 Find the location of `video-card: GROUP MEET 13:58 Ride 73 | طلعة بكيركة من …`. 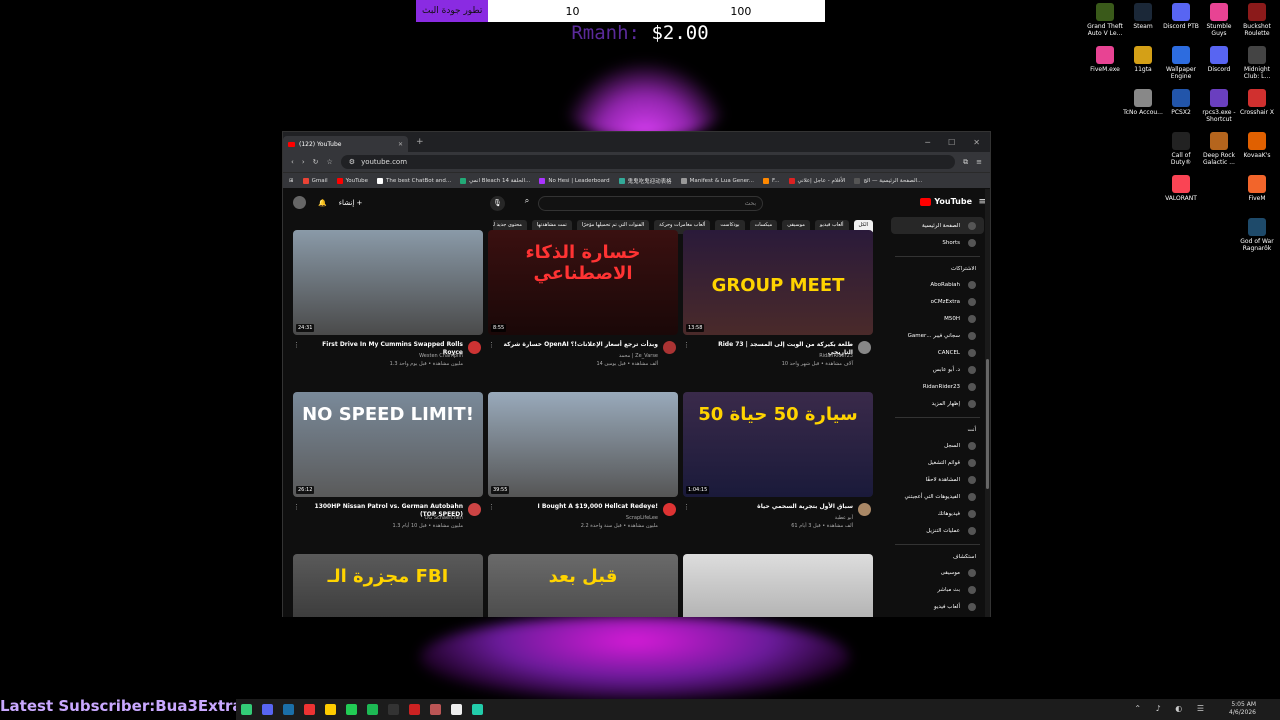

video-card: GROUP MEET 13:58 Ride 73 | طلعة بكيركة من … is located at coordinates (778, 308).